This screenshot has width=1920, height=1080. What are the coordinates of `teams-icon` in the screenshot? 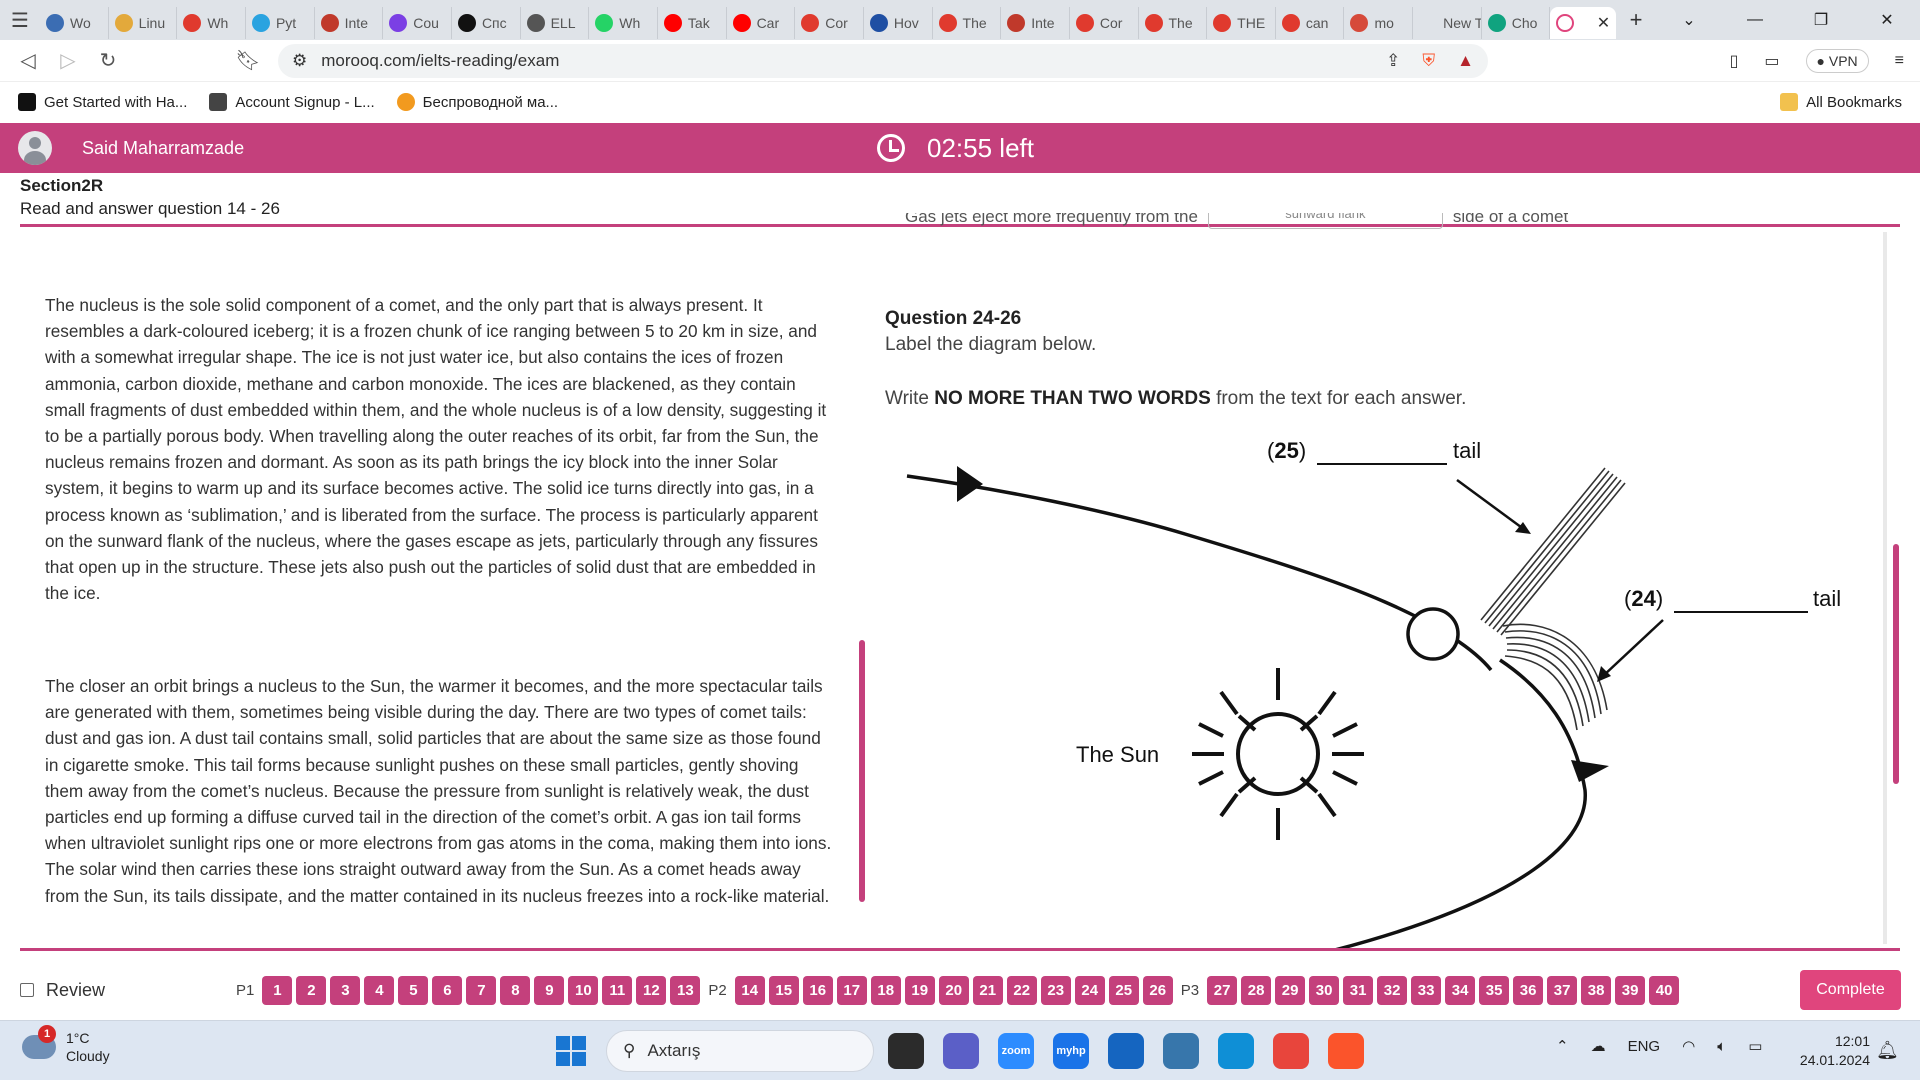 It's located at (961, 1051).